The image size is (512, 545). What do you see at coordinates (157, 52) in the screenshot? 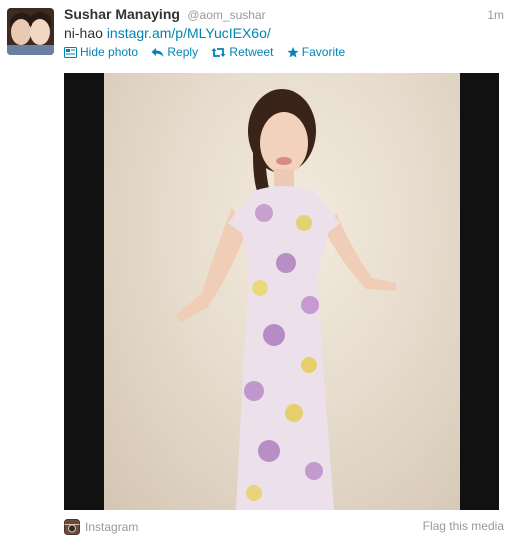
I see `reply-arrow-icon` at bounding box center [157, 52].